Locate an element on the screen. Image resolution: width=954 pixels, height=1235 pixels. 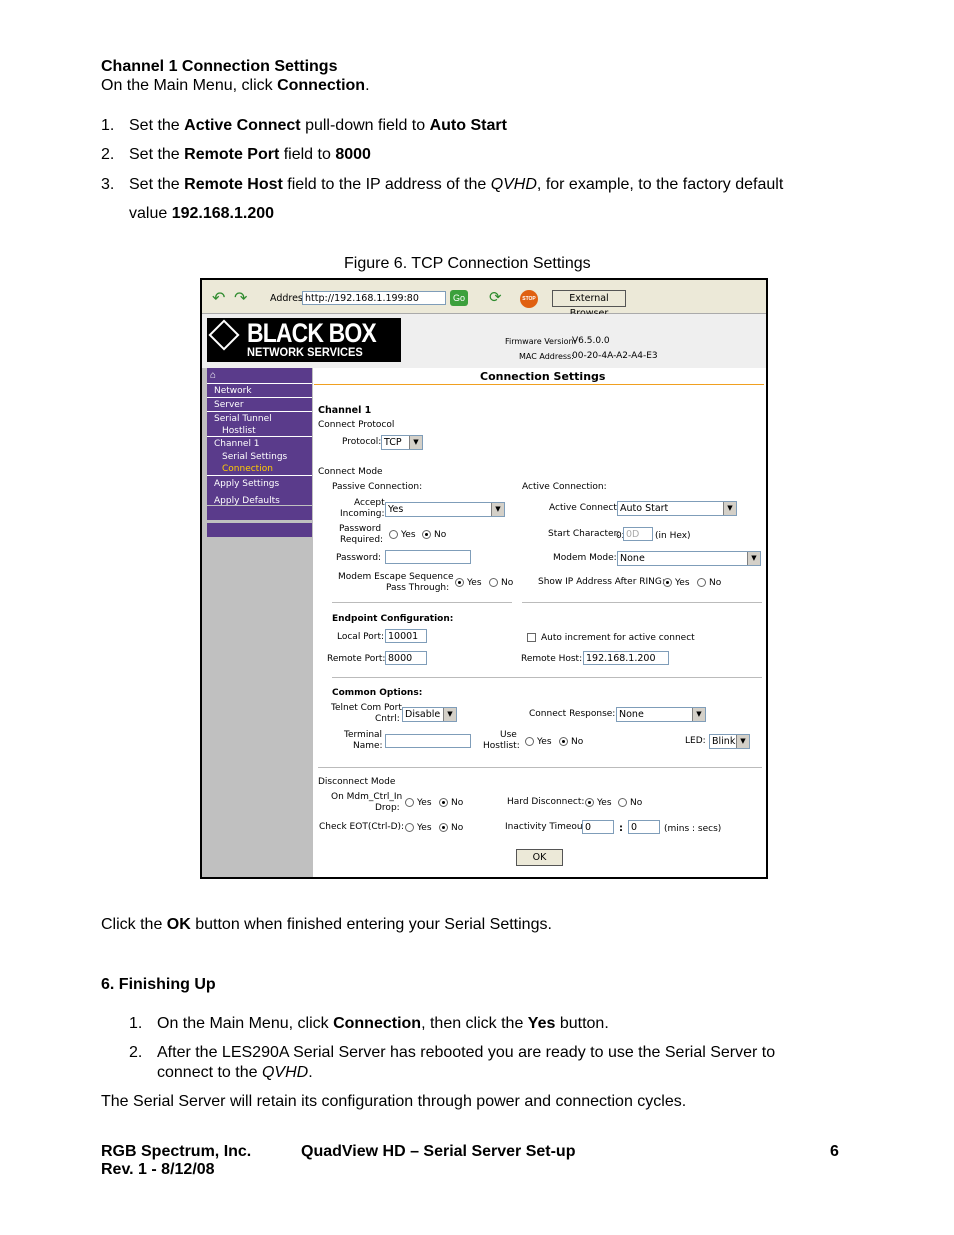
nav-serial-tunnel: Serial Tunnel is located at coordinates (263, 419).